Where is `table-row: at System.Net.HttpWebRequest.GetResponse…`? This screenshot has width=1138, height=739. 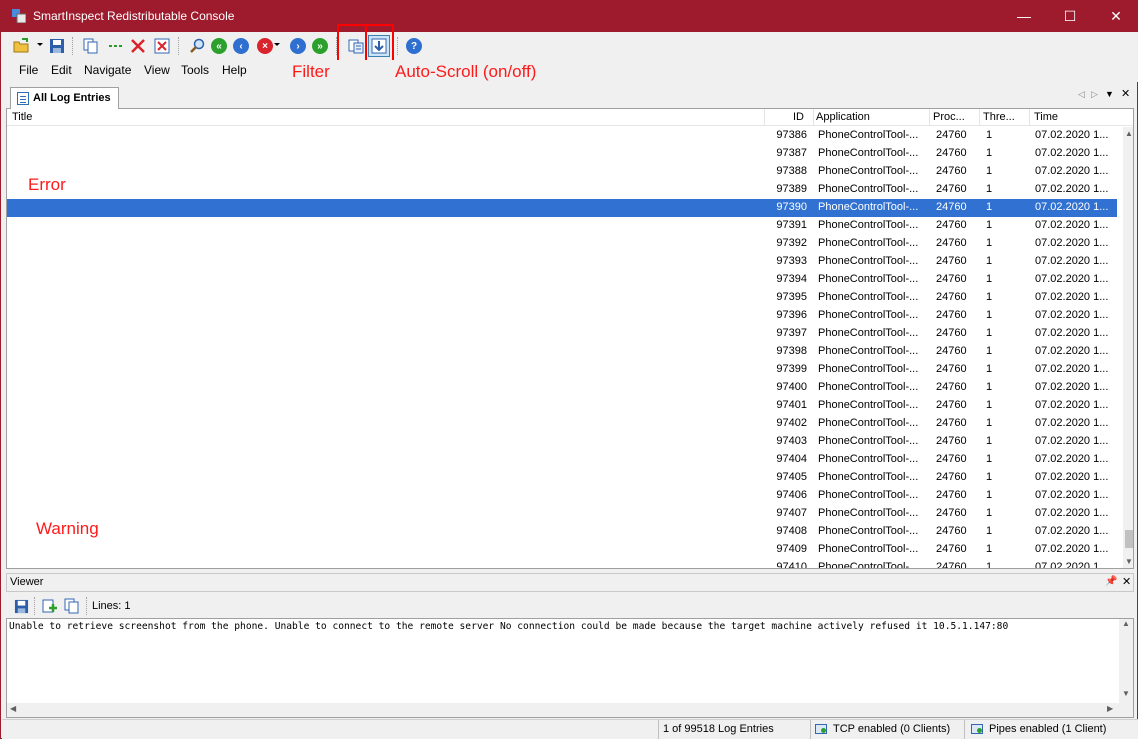
table-row: at System.Net.HttpWebRequest.GetResponse… is located at coordinates (562, 154).